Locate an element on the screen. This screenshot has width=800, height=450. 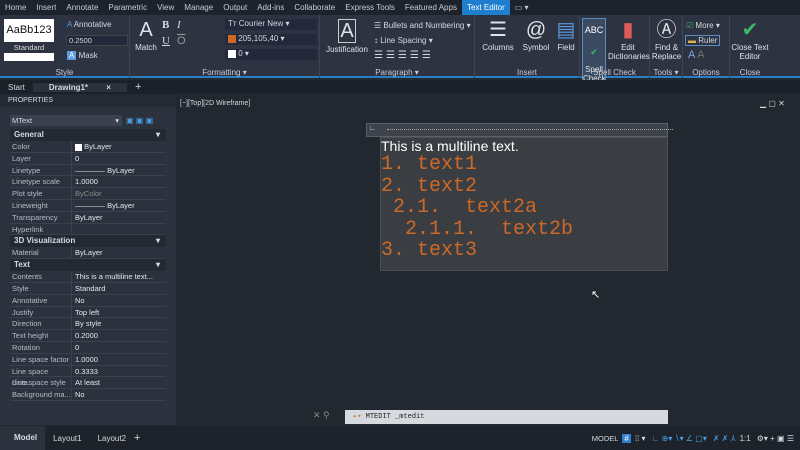
tab-home: Home is located at coordinates (15, 7).